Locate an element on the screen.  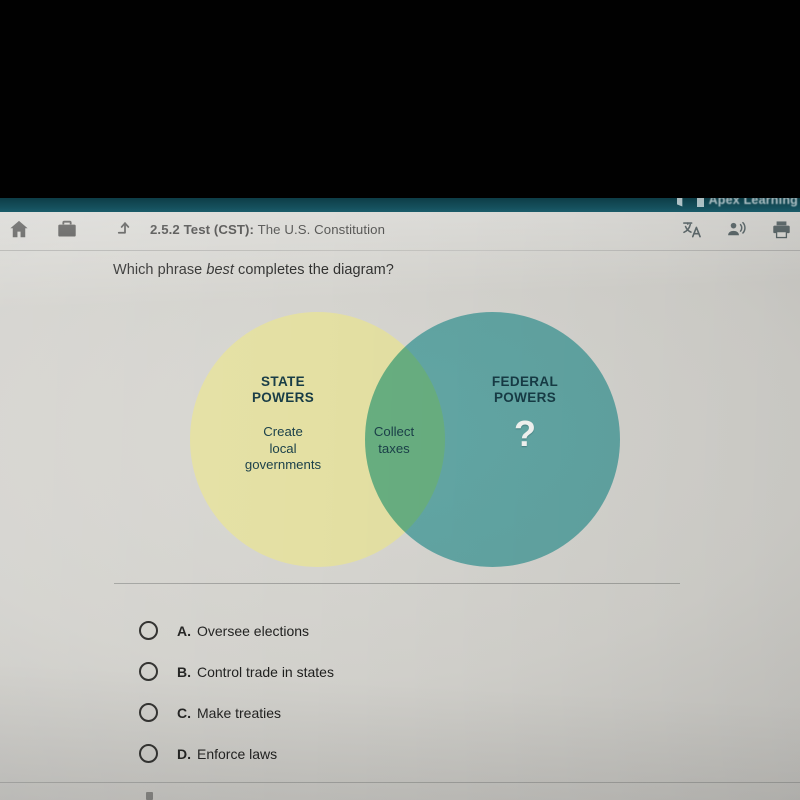
venn-label-federal-powers: FEDERAL POWERS is located at coordinates (525, 390).